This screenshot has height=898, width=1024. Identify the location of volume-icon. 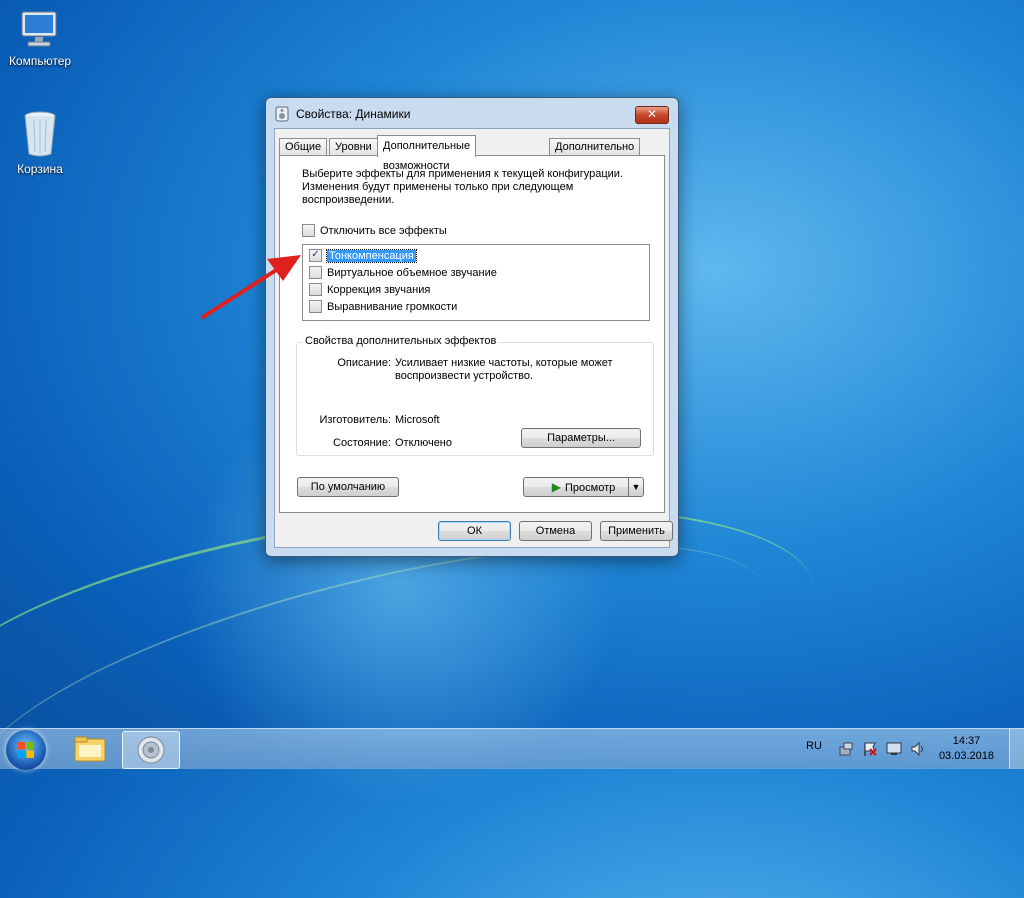
(918, 749).